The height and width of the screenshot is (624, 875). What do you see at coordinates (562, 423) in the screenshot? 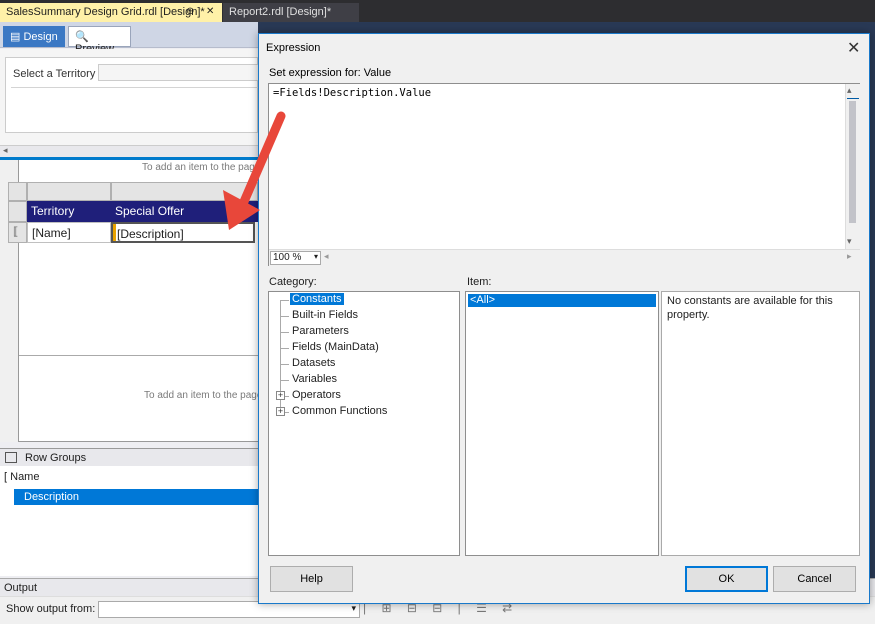
I see `item-list: <All>` at bounding box center [562, 423].